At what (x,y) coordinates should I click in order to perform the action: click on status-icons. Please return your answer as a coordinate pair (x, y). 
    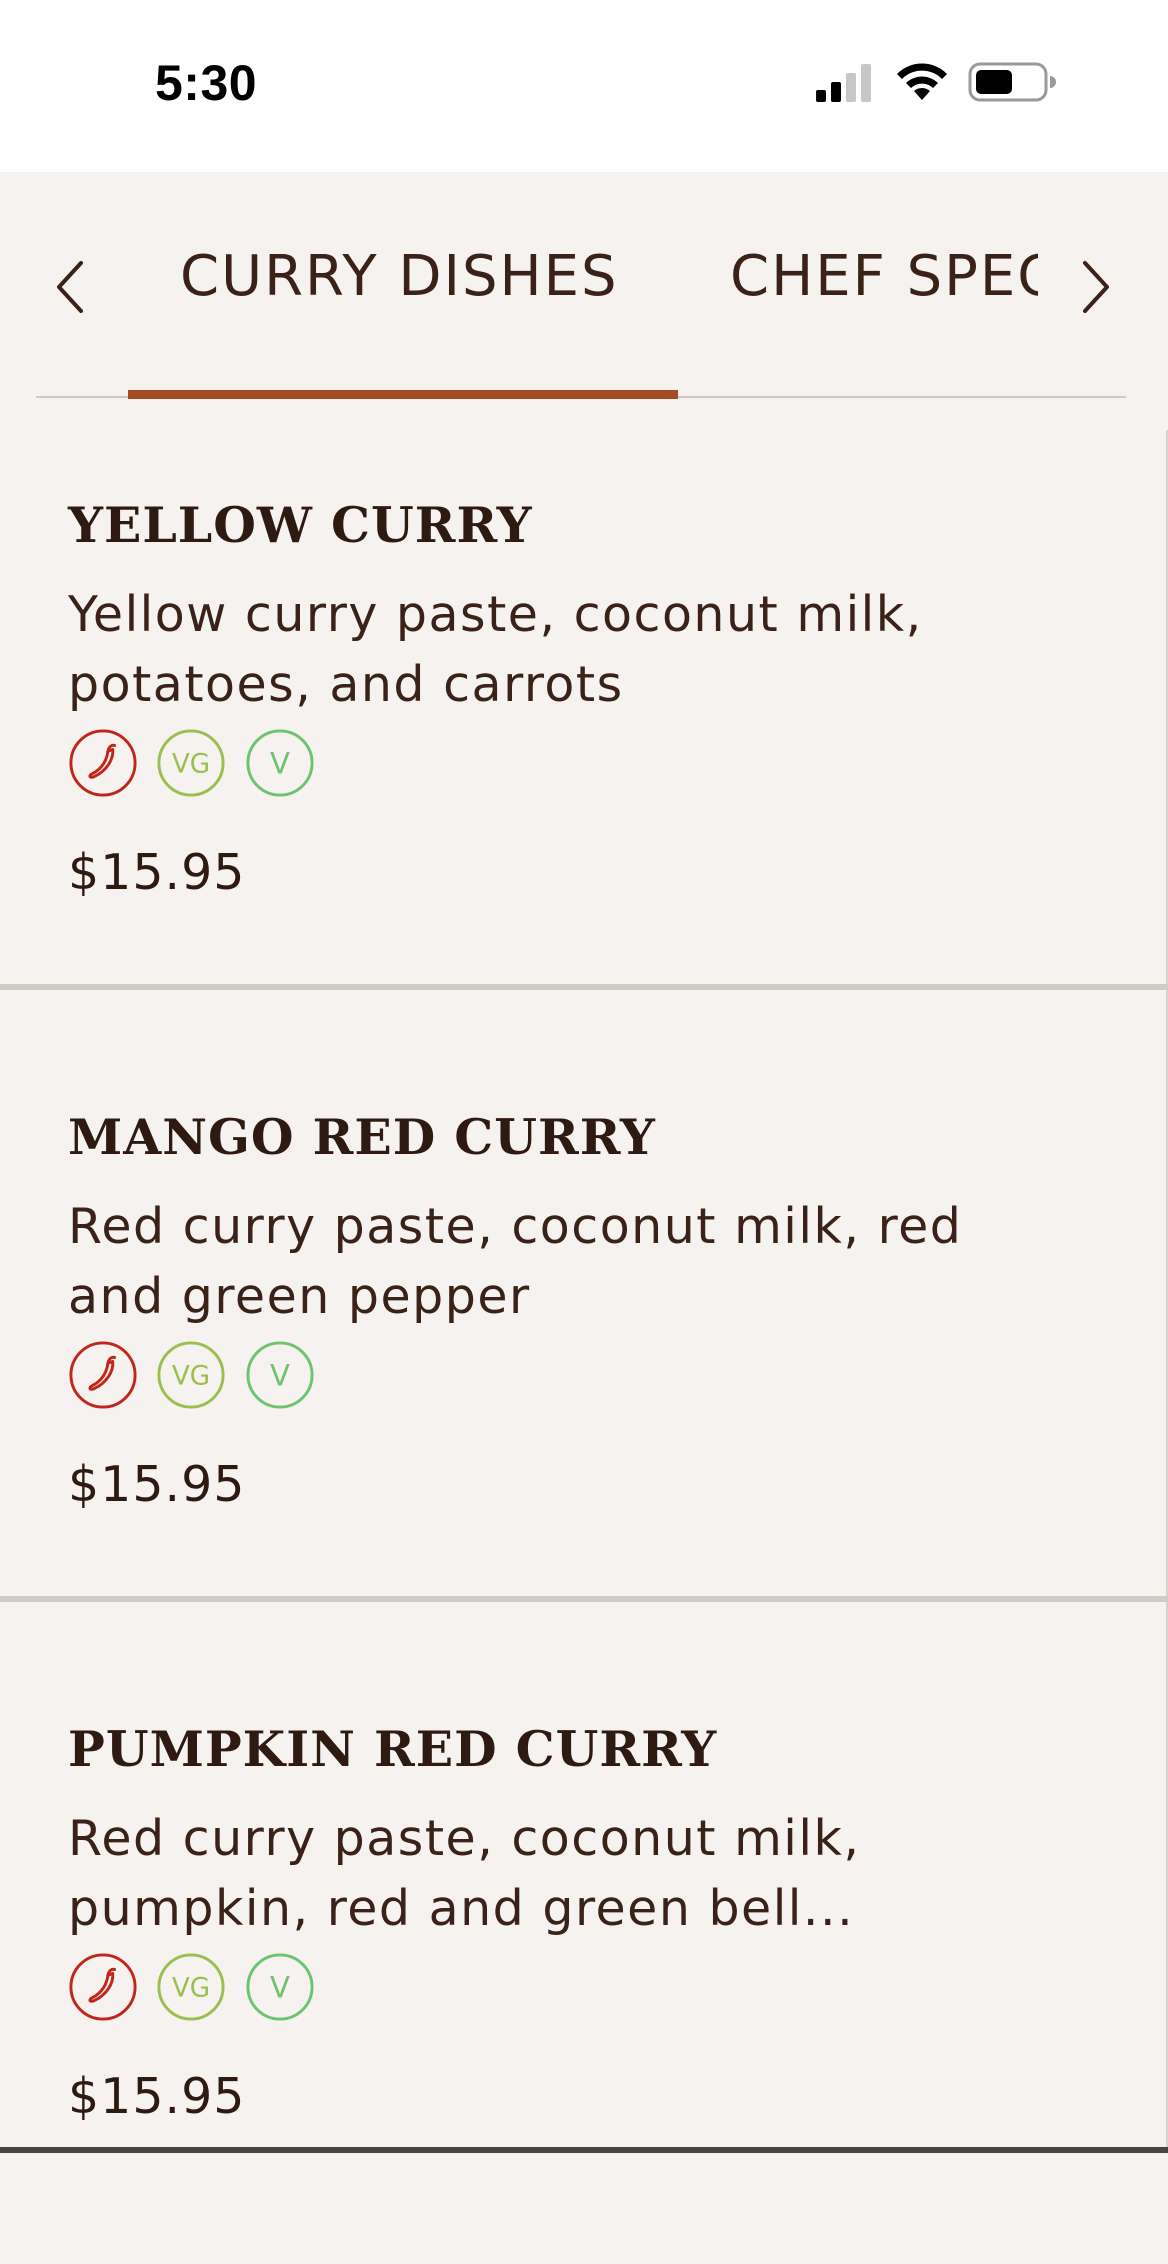
    Looking at the image, I should click on (946, 83).